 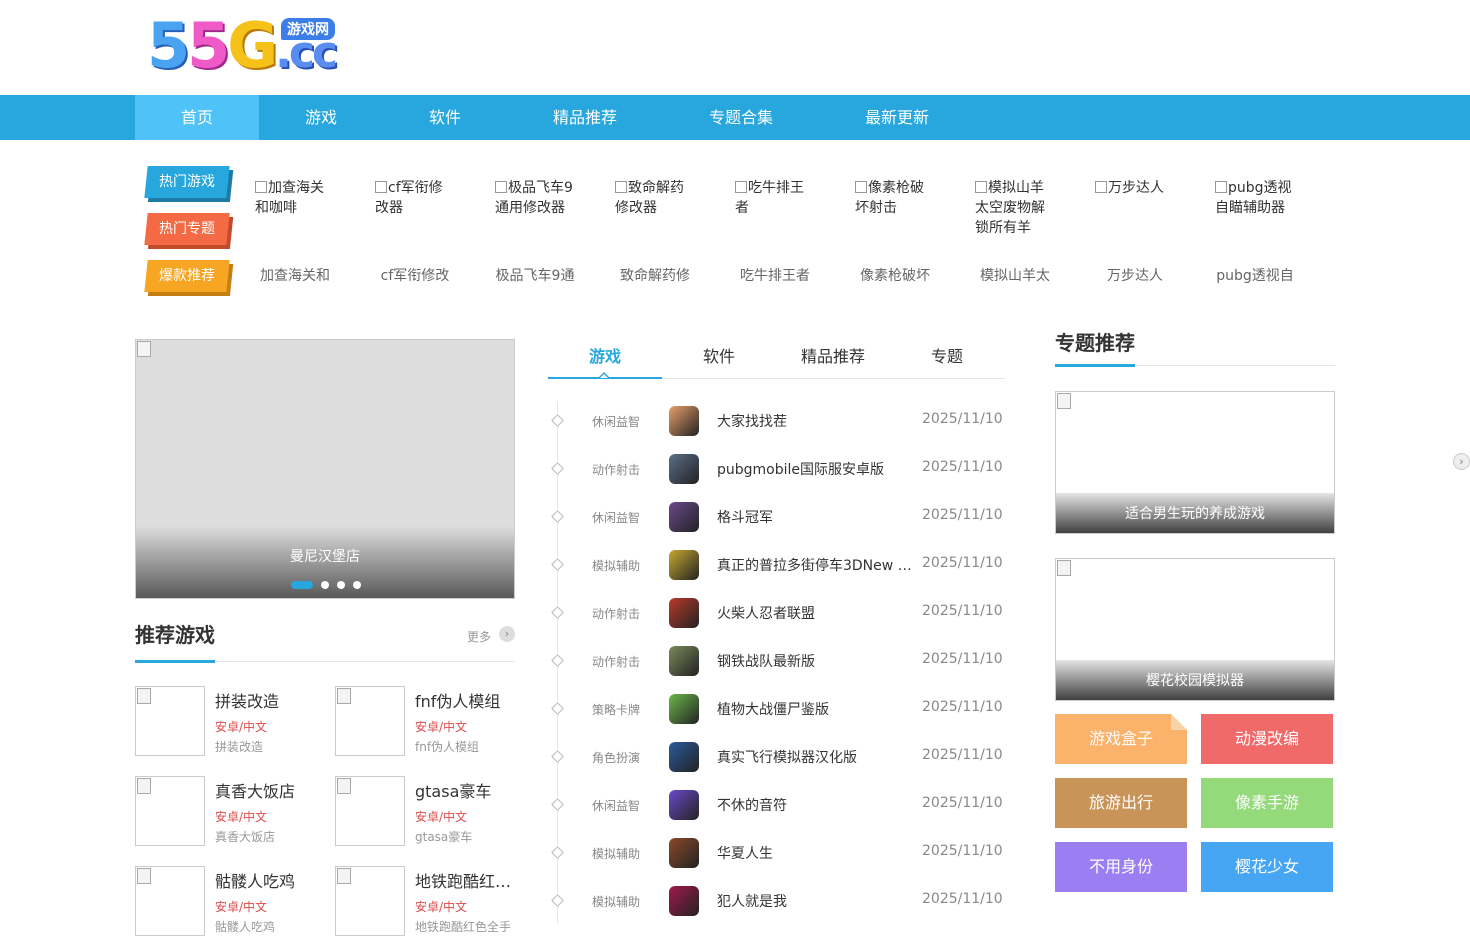 What do you see at coordinates (816, 421) in the screenshot?
I see `game-name: 大家找找茬` at bounding box center [816, 421].